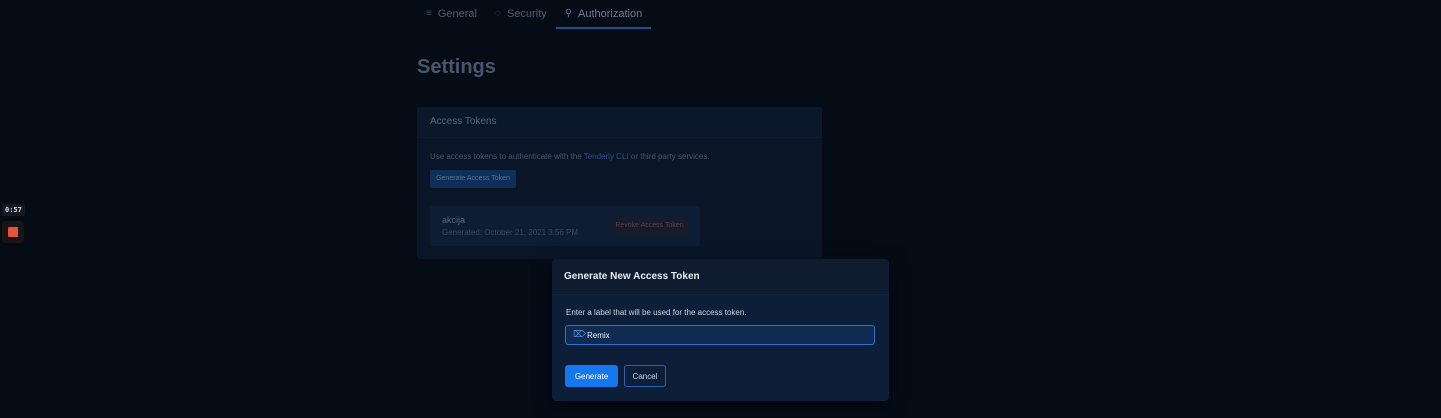 Image resolution: width=1441 pixels, height=418 pixels. I want to click on stop-square-icon, so click(13, 232).